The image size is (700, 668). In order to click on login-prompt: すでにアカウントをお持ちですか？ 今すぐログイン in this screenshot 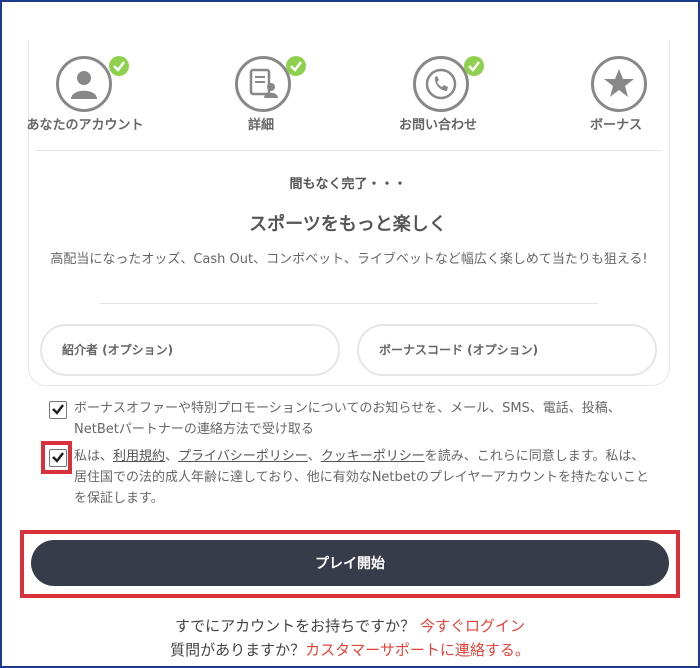, I will do `click(350, 625)`.